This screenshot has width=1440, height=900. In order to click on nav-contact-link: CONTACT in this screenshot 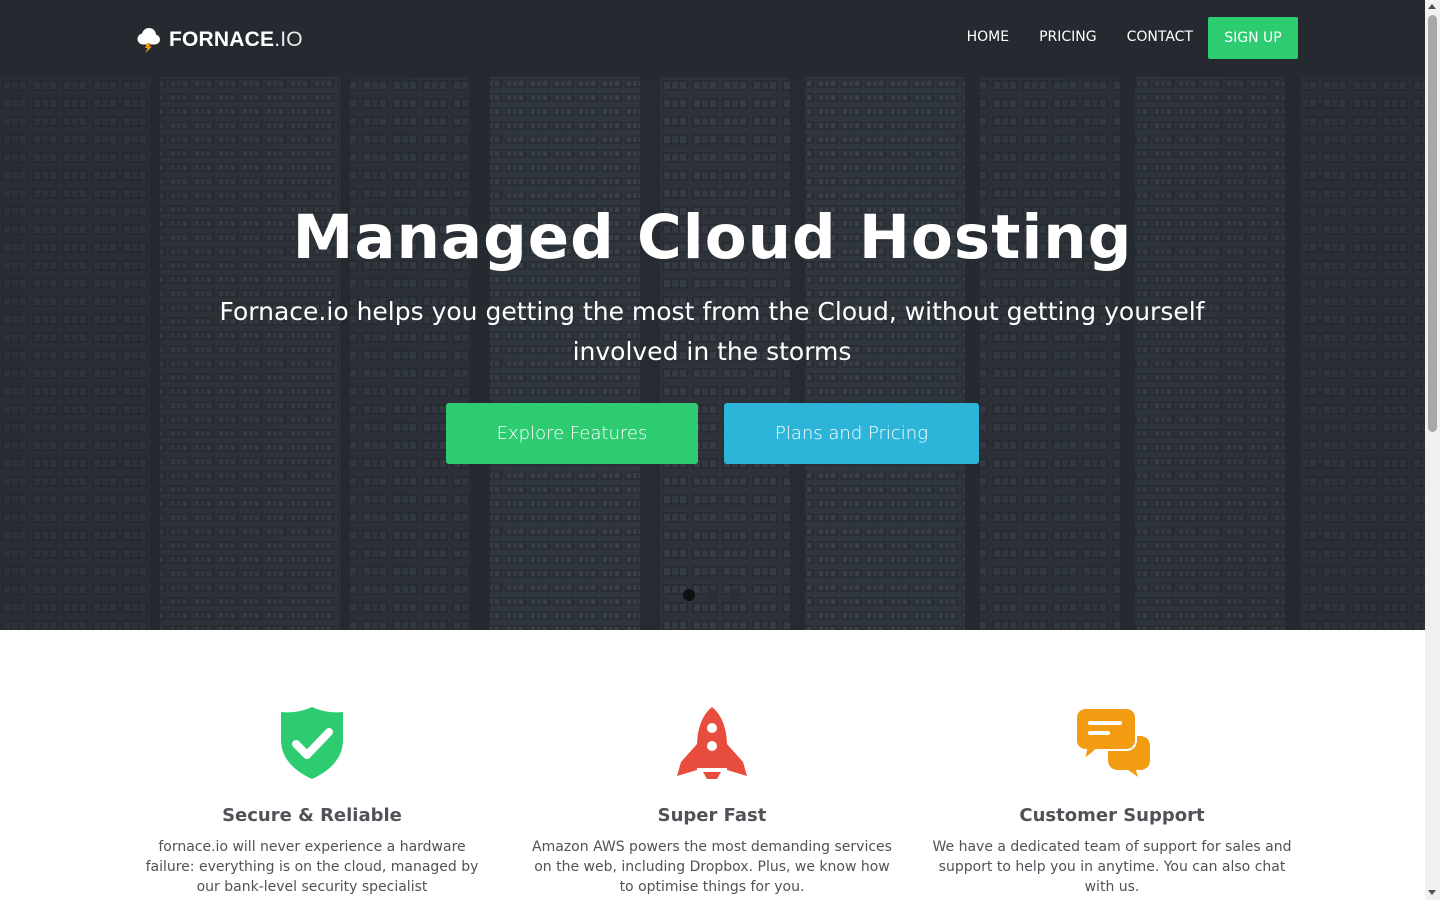, I will do `click(1160, 37)`.